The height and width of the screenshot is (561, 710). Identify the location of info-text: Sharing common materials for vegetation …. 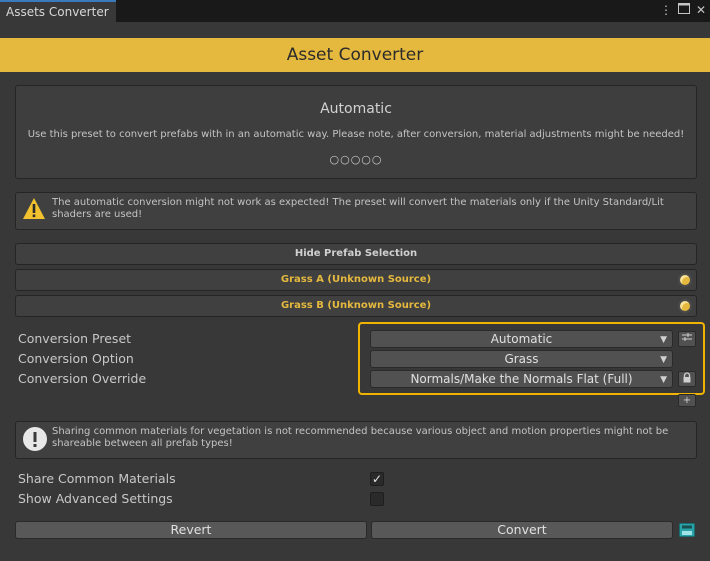
(360, 437).